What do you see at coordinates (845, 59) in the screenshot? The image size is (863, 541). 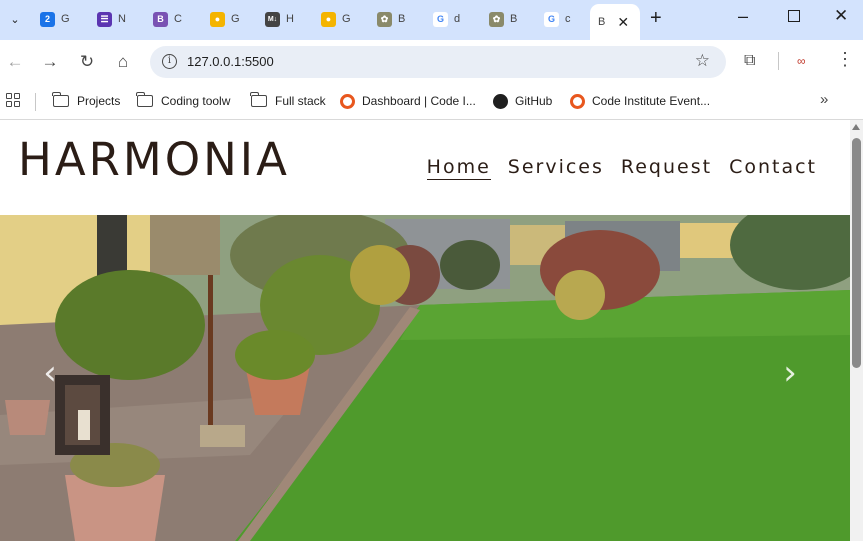 I see `menu-kebab-icon: ⋮` at bounding box center [845, 59].